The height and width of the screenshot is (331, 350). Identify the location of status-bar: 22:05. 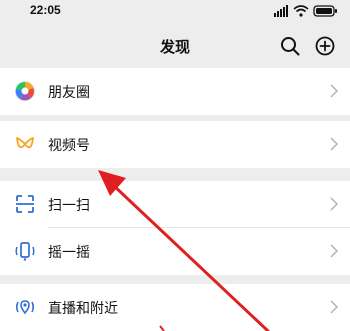
(175, 12).